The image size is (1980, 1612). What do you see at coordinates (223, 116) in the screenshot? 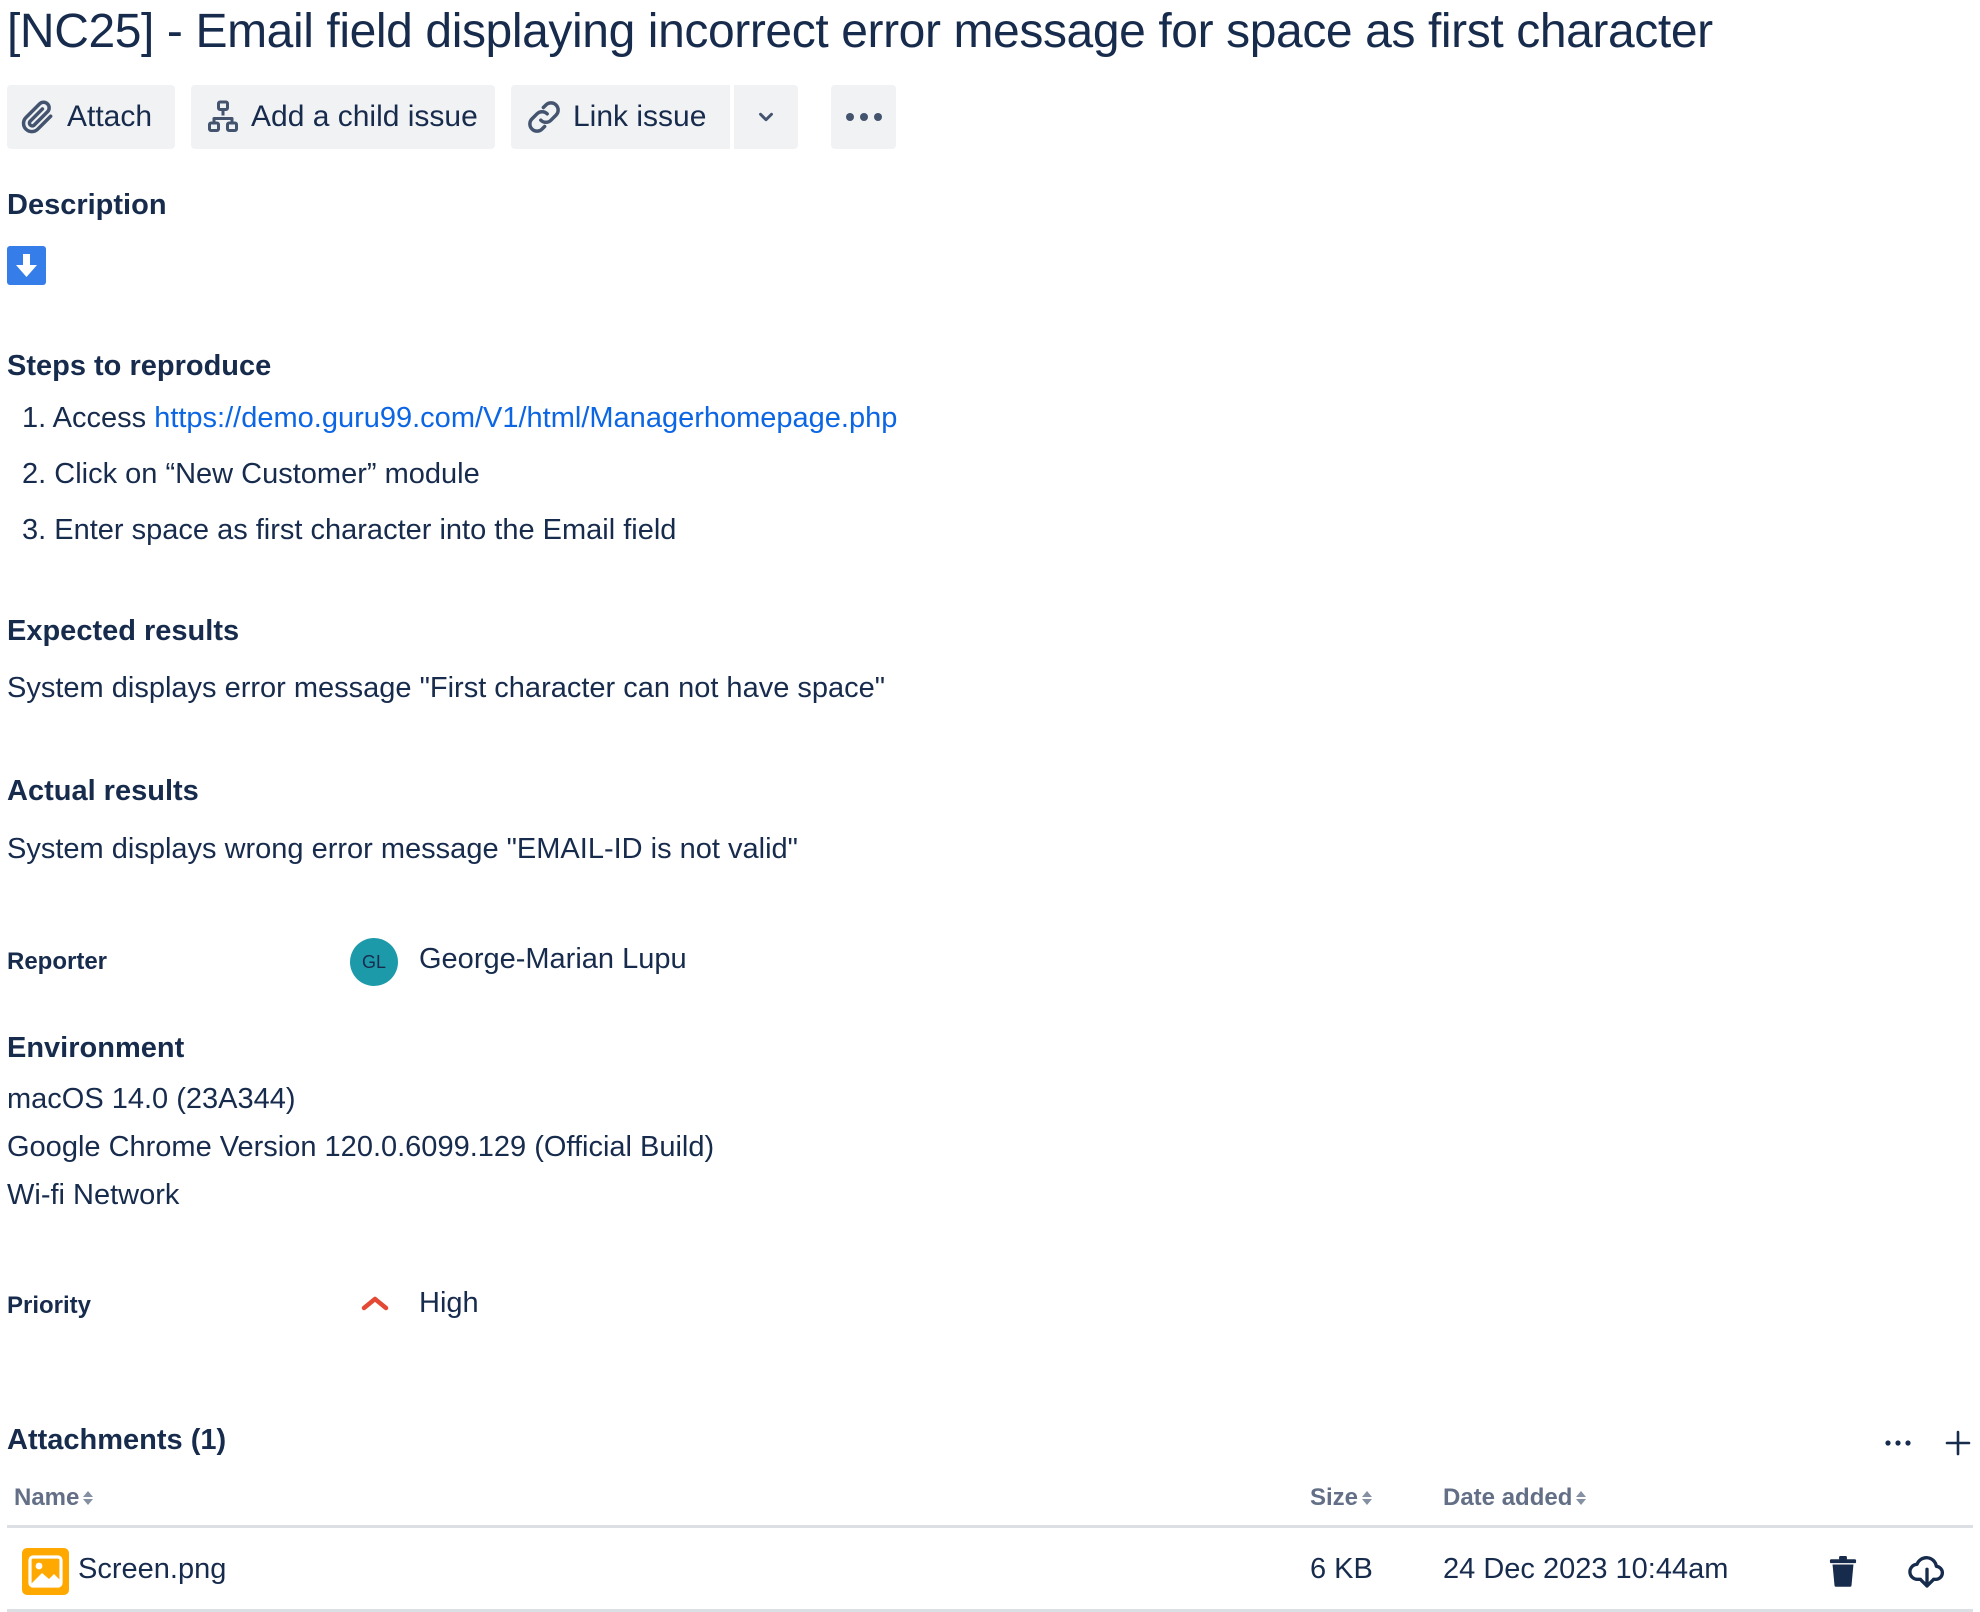
I see `child-issue-icon` at bounding box center [223, 116].